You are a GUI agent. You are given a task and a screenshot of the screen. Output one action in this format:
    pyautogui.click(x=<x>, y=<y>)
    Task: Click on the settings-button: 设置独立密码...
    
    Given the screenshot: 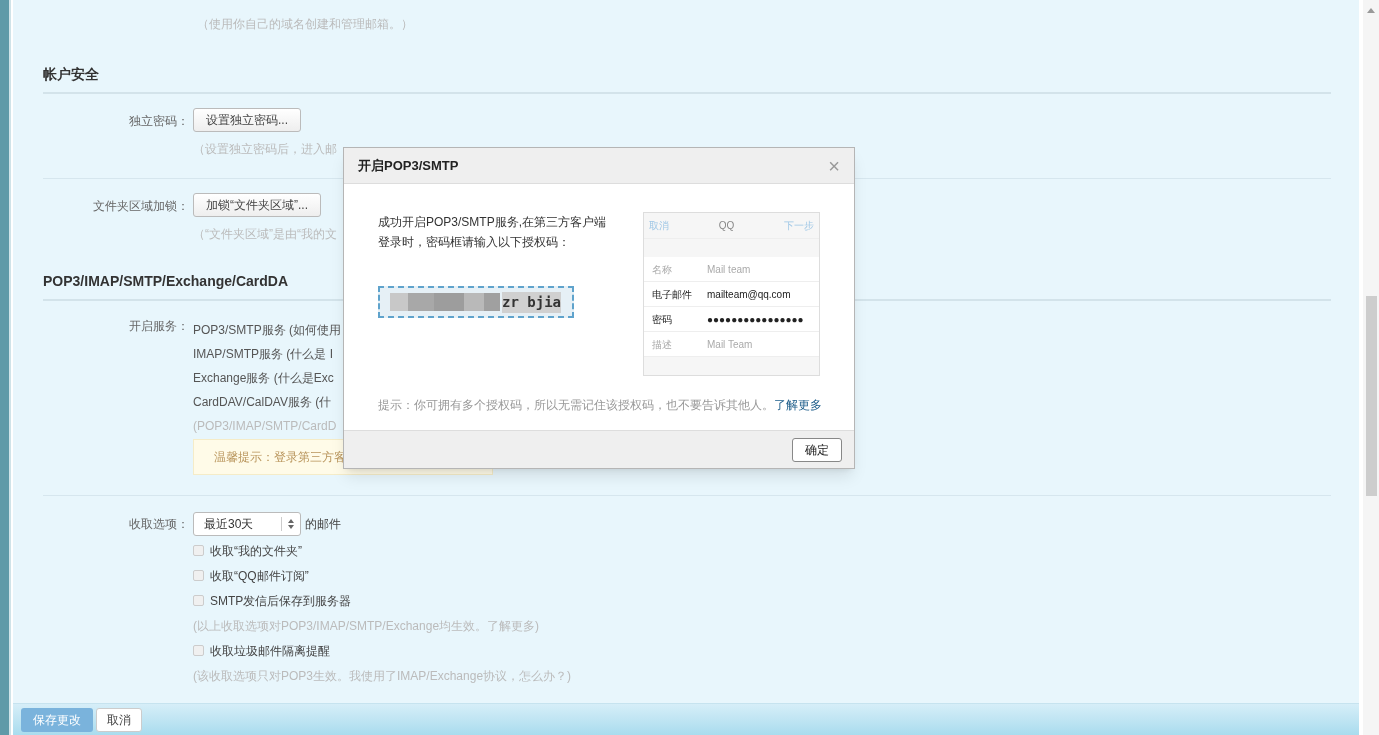 What is the action you would take?
    pyautogui.click(x=247, y=120)
    